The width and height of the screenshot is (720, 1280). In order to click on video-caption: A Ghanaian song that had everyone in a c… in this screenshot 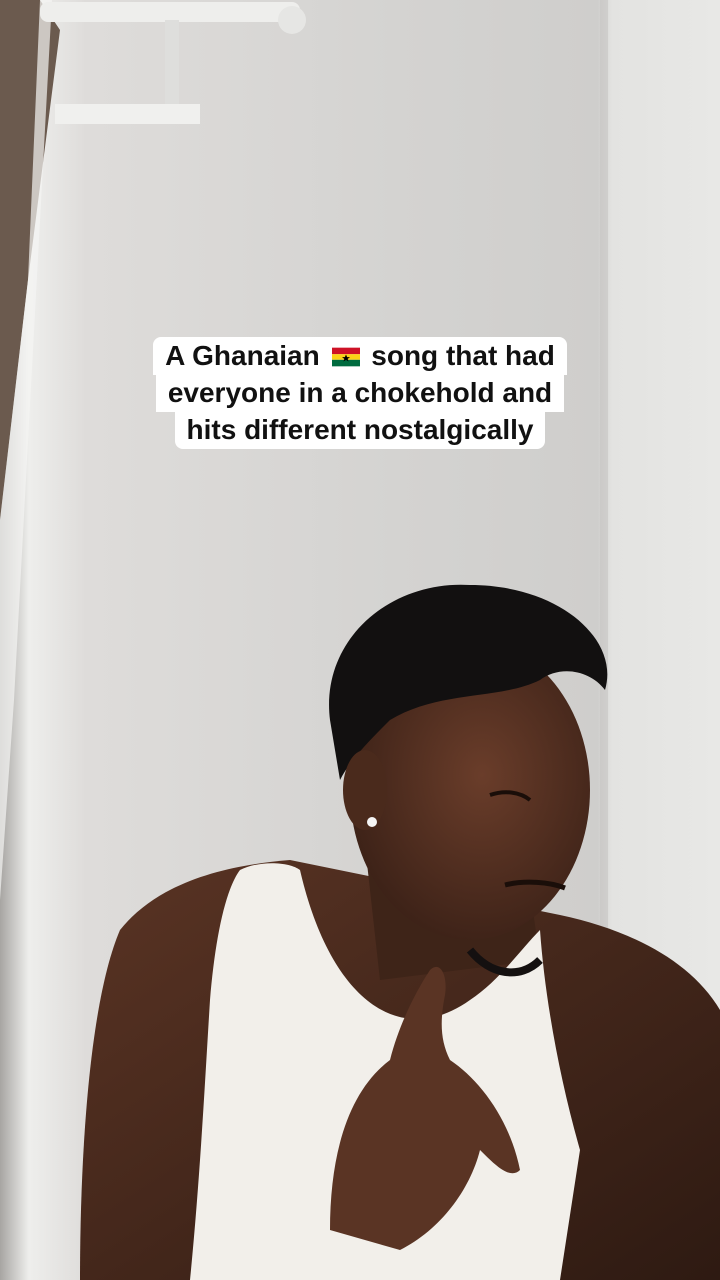, I will do `click(360, 393)`.